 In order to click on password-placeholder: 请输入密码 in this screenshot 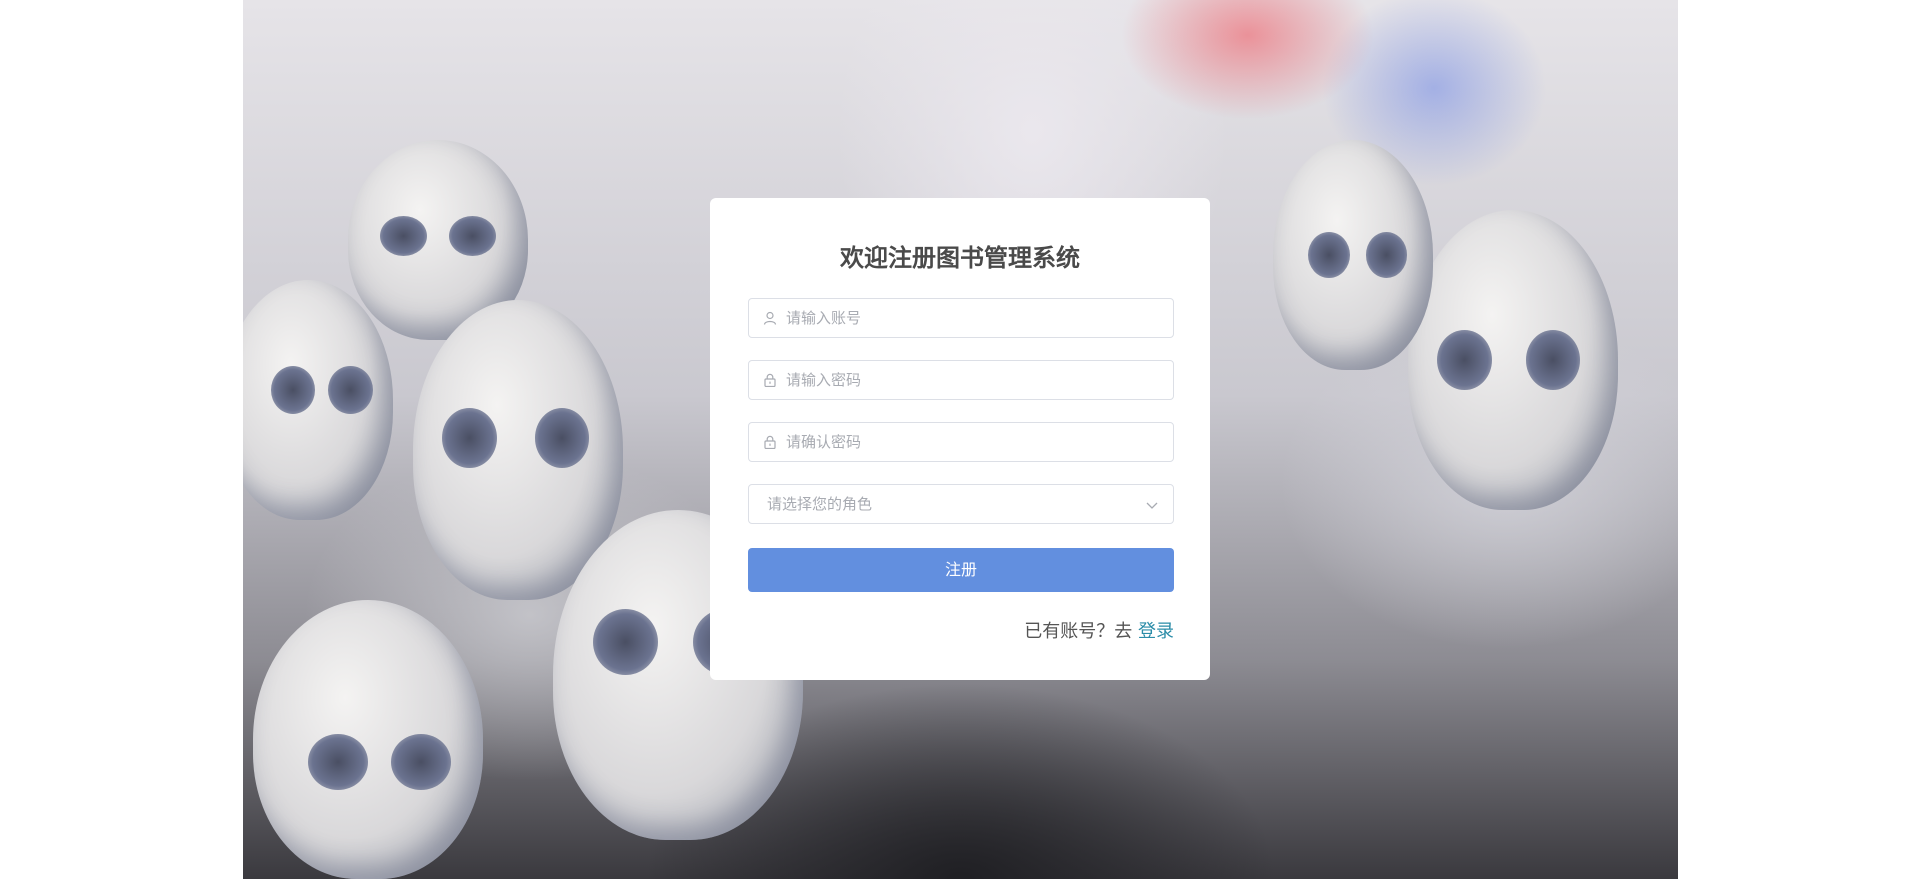, I will do `click(824, 380)`.